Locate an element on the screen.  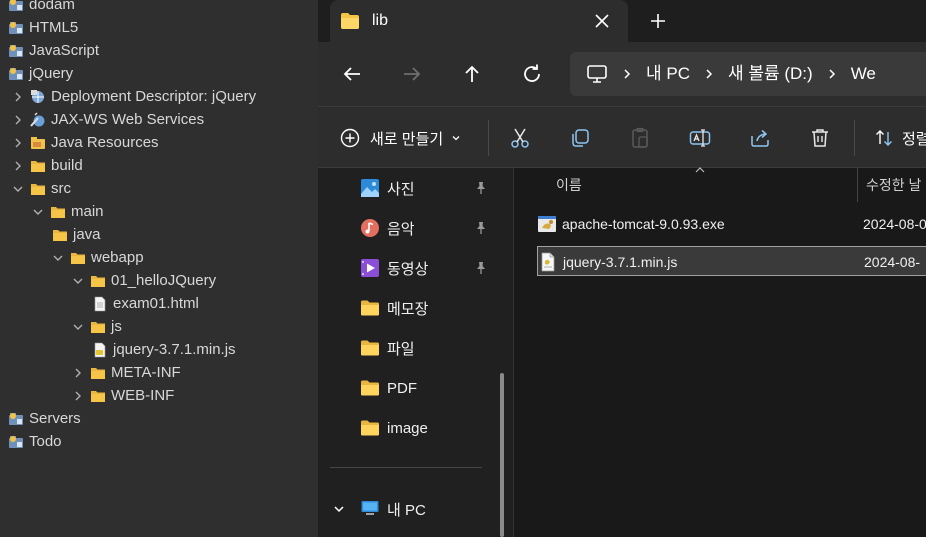
tree-item-label: Java Resources is located at coordinates (105, 142).